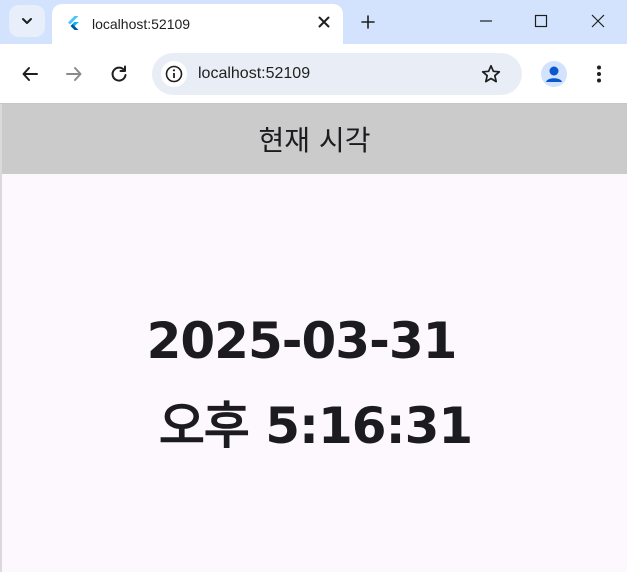 The height and width of the screenshot is (572, 627). I want to click on profile-button, so click(554, 74).